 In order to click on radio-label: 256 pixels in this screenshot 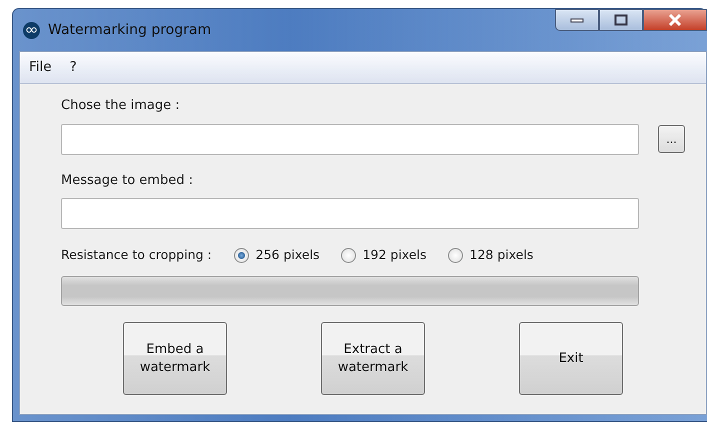, I will do `click(288, 255)`.